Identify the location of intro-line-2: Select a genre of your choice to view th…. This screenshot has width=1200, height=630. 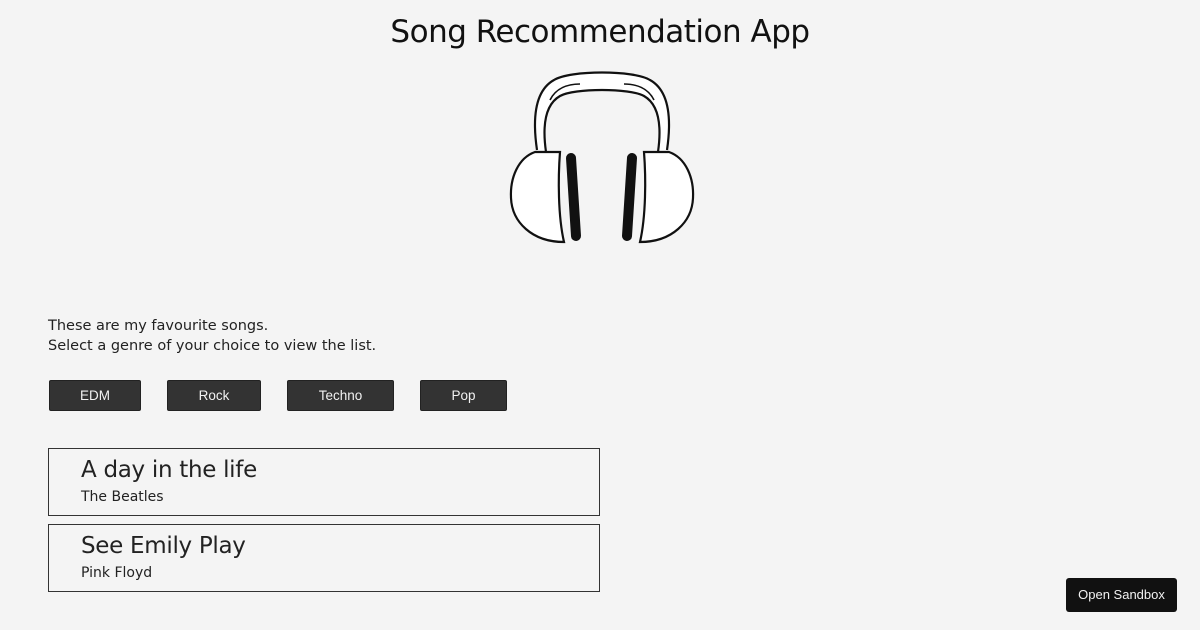
(212, 346).